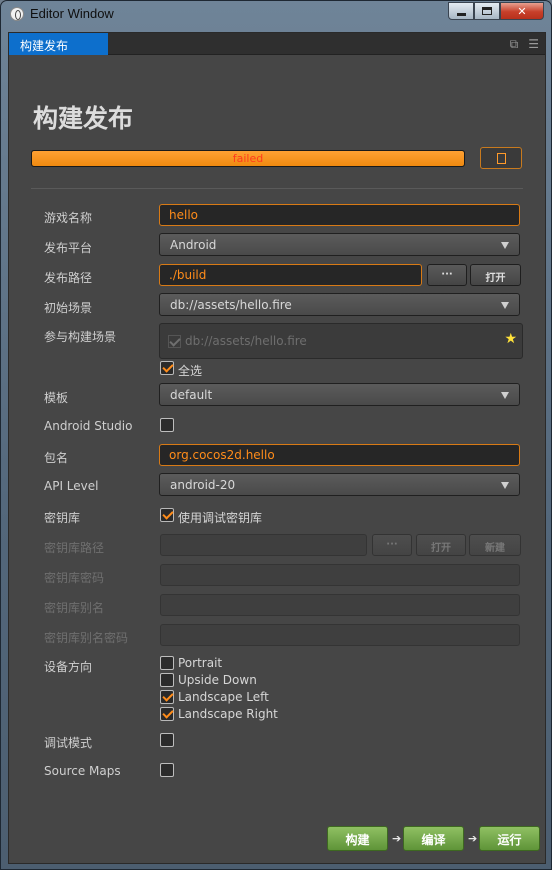 Image resolution: width=552 pixels, height=870 pixels. What do you see at coordinates (263, 545) in the screenshot?
I see `keystore-path-input` at bounding box center [263, 545].